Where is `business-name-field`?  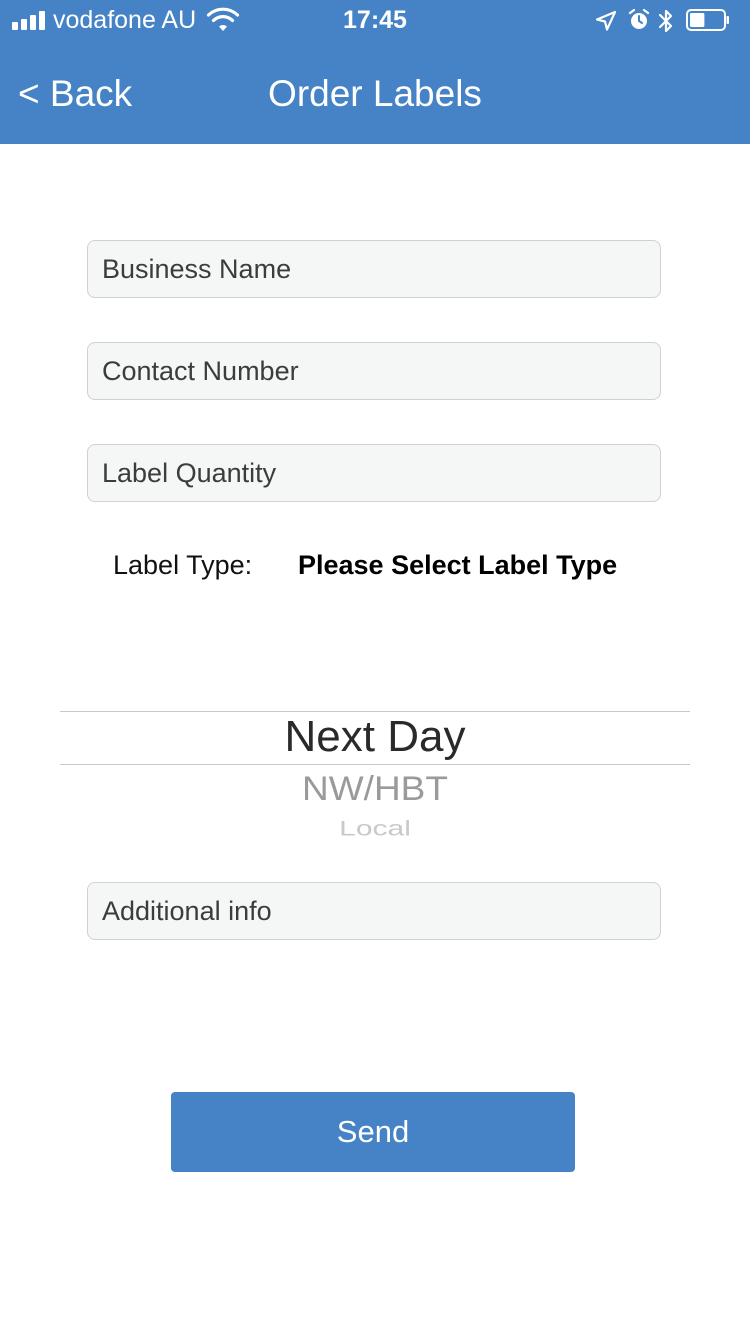 business-name-field is located at coordinates (374, 269).